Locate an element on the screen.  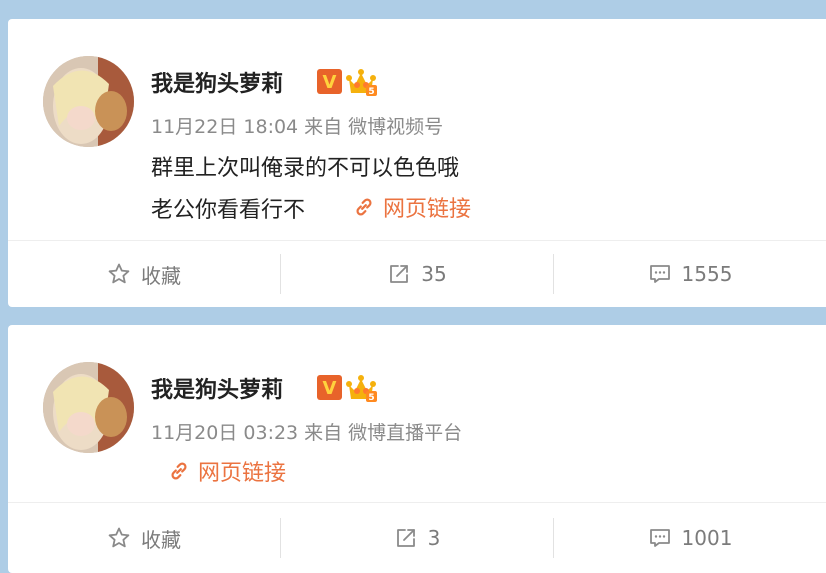
post-source: 微博直播平台 is located at coordinates (405, 433).